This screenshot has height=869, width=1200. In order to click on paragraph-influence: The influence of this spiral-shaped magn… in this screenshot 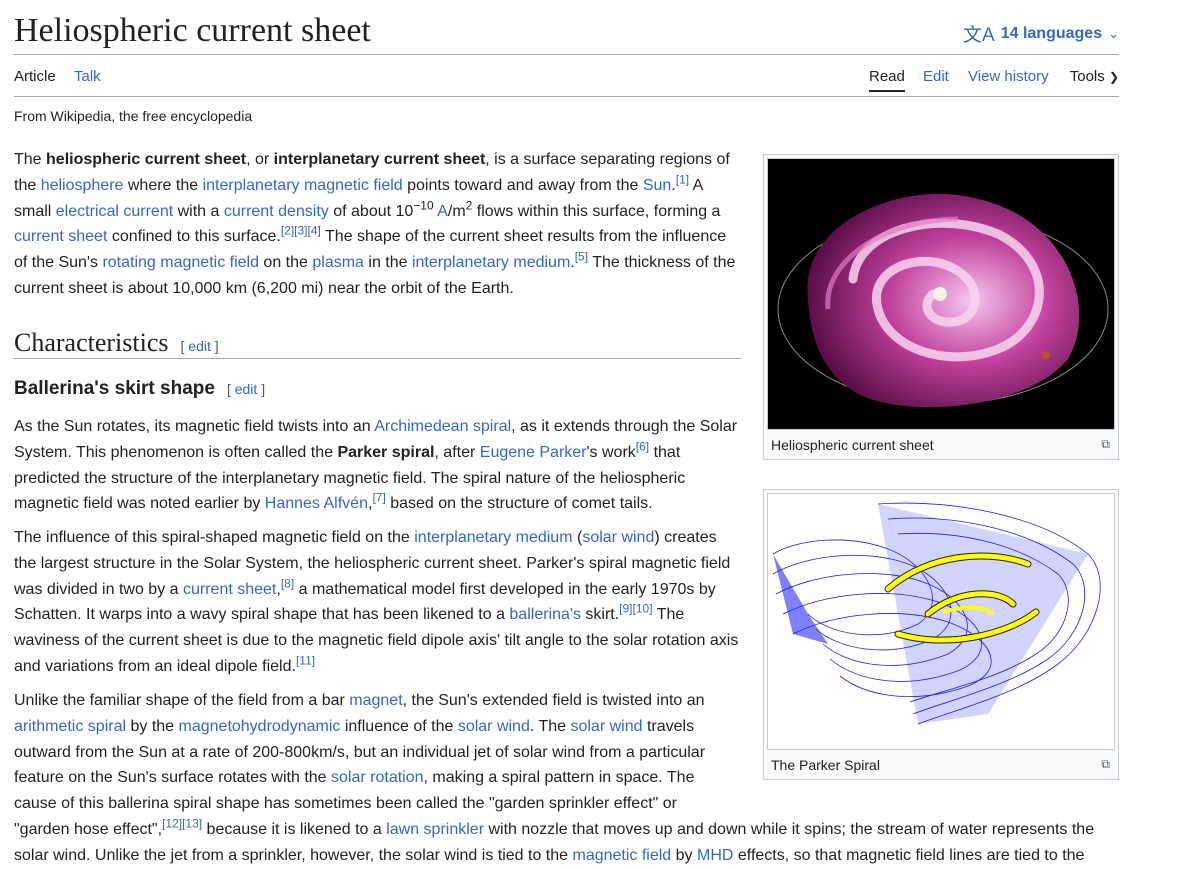, I will do `click(376, 602)`.